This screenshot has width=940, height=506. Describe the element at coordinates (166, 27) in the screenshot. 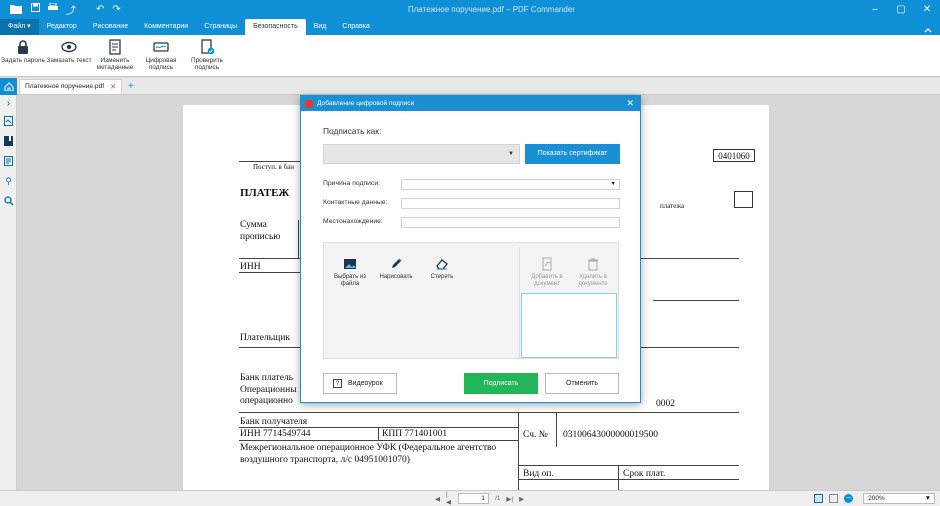

I see `menu-comments: Комментарии` at that location.